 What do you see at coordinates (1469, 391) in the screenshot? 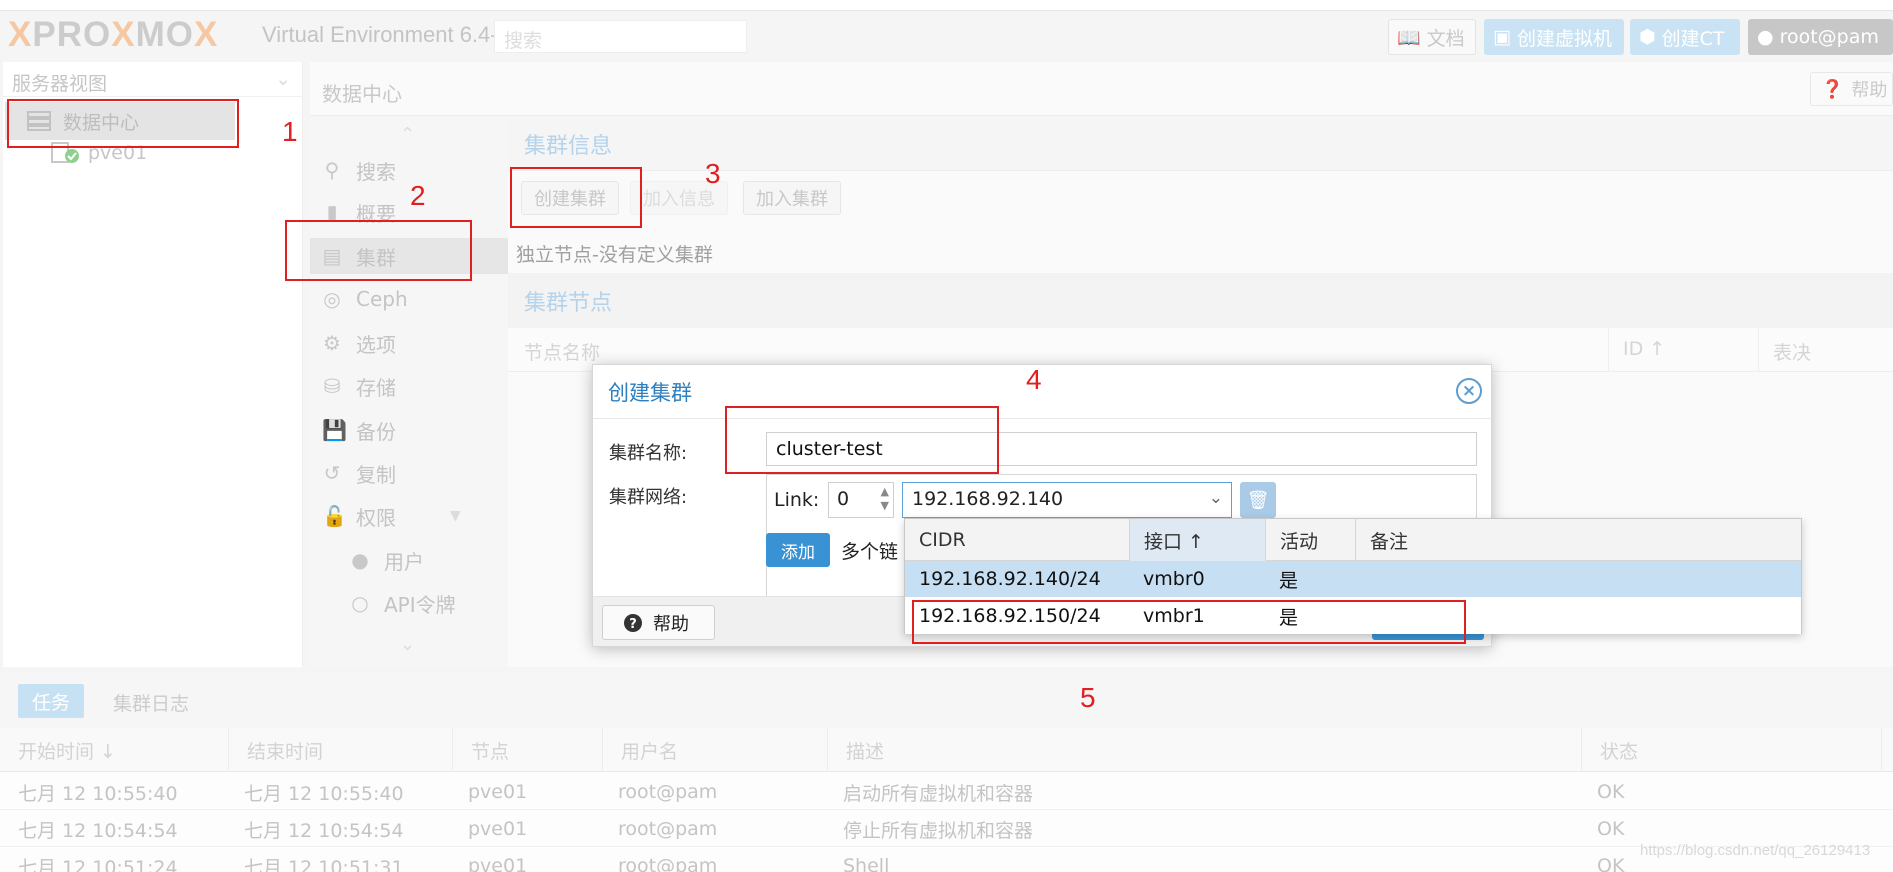
I see `close-icon: ×` at bounding box center [1469, 391].